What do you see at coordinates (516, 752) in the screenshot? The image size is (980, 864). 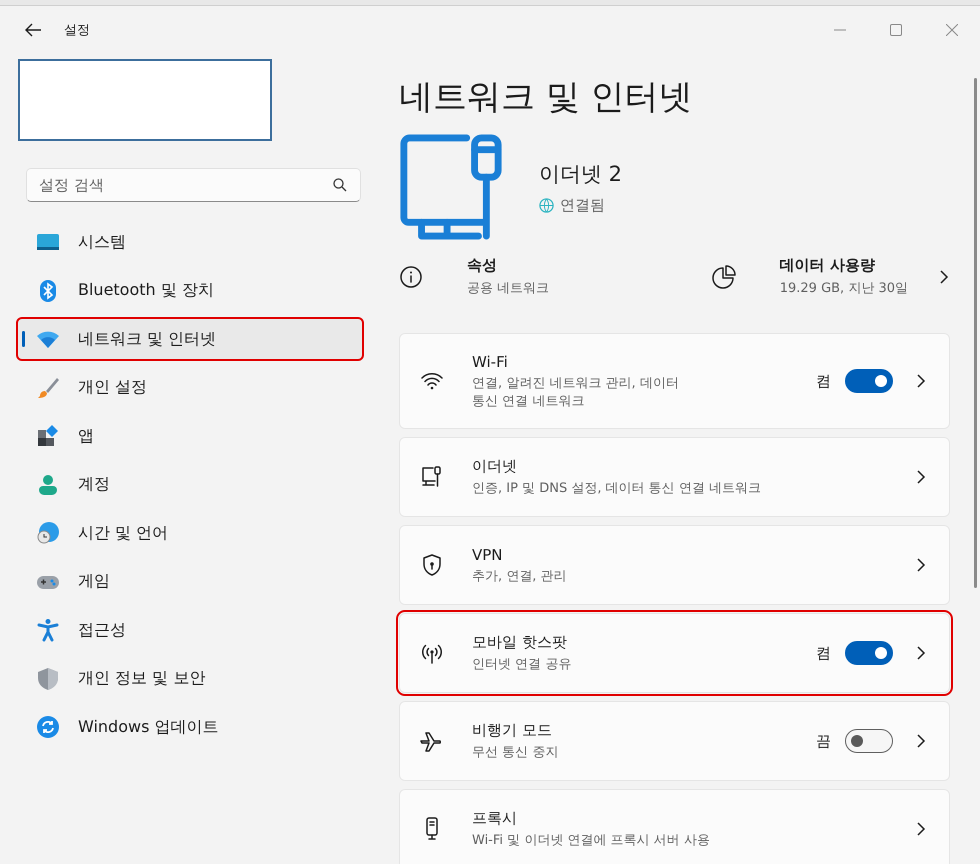 I see `card-subtitle: 무선 통신 중지` at bounding box center [516, 752].